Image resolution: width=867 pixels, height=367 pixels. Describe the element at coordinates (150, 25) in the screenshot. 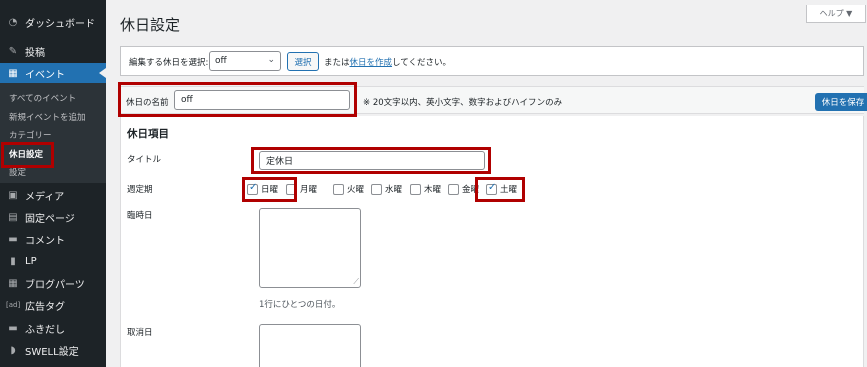

I see `page-title: 休日設定` at that location.